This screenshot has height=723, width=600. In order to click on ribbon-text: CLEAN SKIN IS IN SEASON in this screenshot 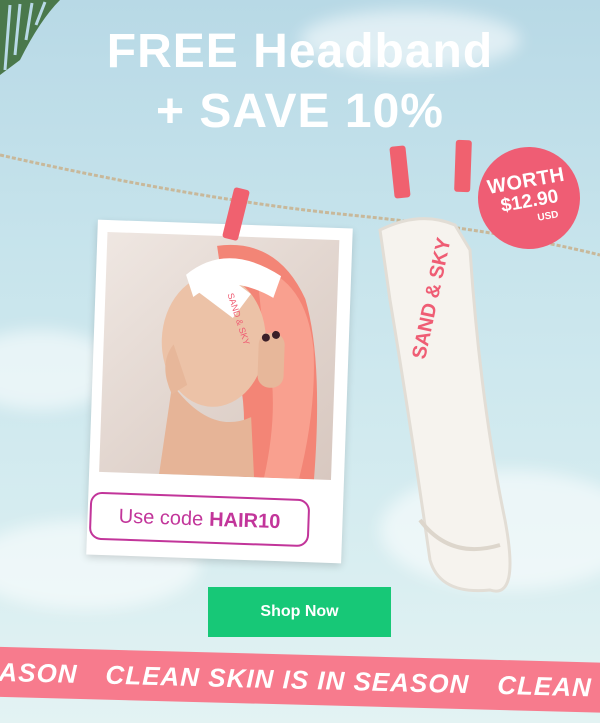, I will do `click(287, 679)`.